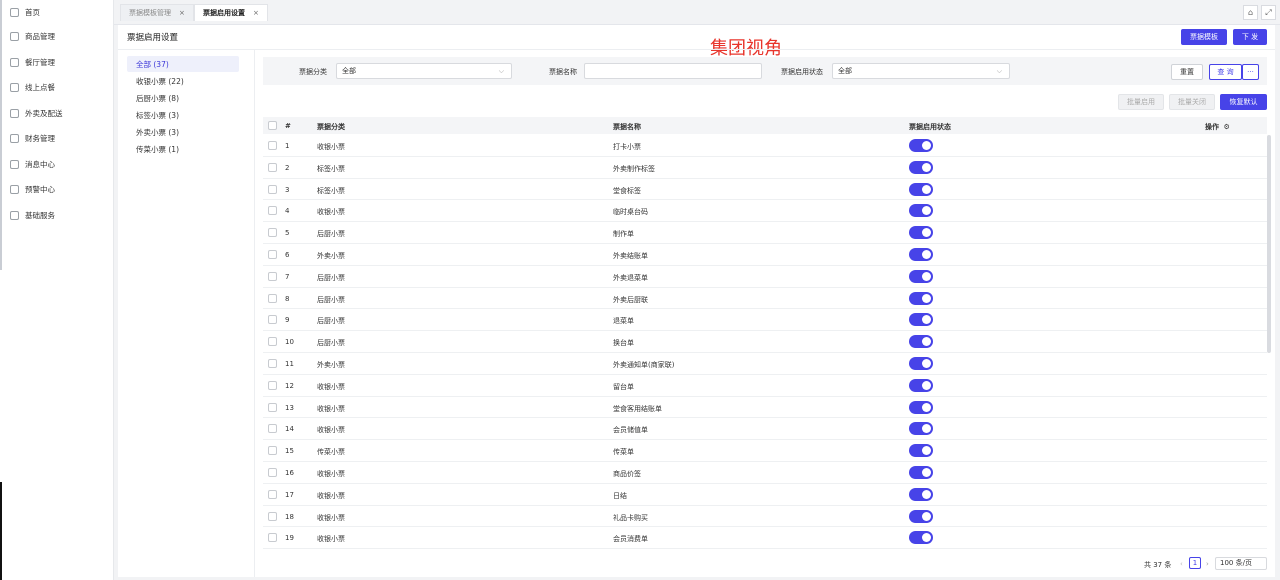 Image resolution: width=1280 pixels, height=580 pixels. I want to click on category-item: 全部 (37), so click(183, 64).